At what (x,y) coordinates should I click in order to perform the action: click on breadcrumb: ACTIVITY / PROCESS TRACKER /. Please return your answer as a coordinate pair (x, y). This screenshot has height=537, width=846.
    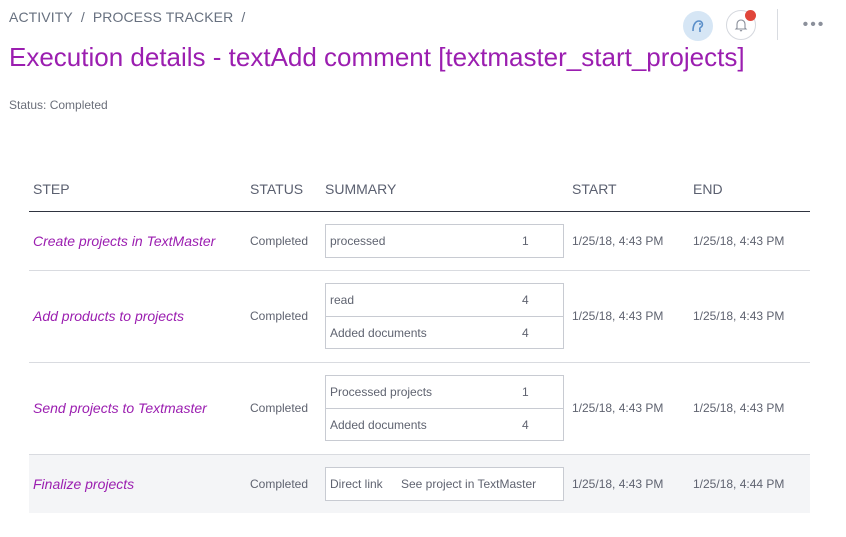
    Looking at the image, I should click on (129, 17).